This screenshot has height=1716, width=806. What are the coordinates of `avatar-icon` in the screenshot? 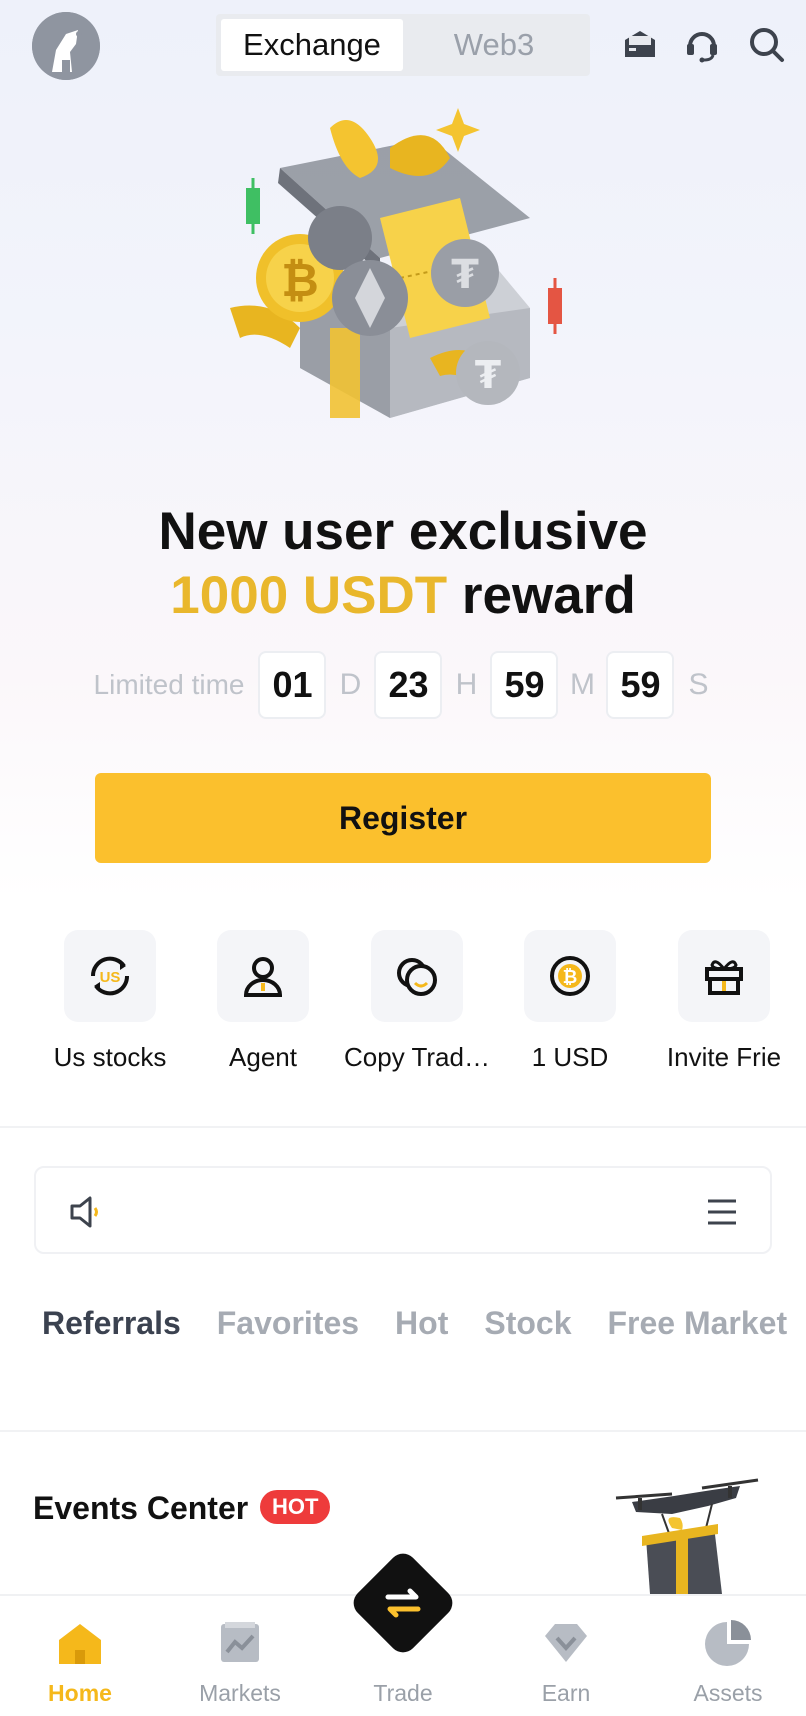 It's located at (66, 46).